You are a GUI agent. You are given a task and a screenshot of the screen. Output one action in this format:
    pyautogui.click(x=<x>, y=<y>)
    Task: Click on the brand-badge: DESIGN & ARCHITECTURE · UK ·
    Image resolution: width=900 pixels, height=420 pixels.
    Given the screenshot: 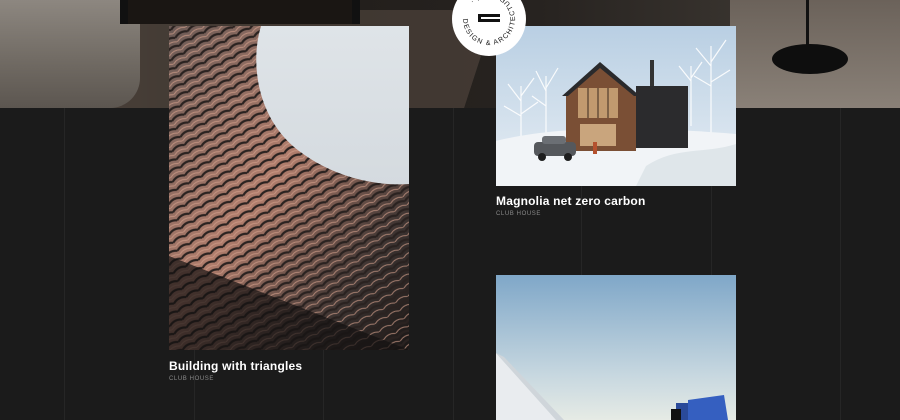 What is the action you would take?
    pyautogui.click(x=489, y=28)
    